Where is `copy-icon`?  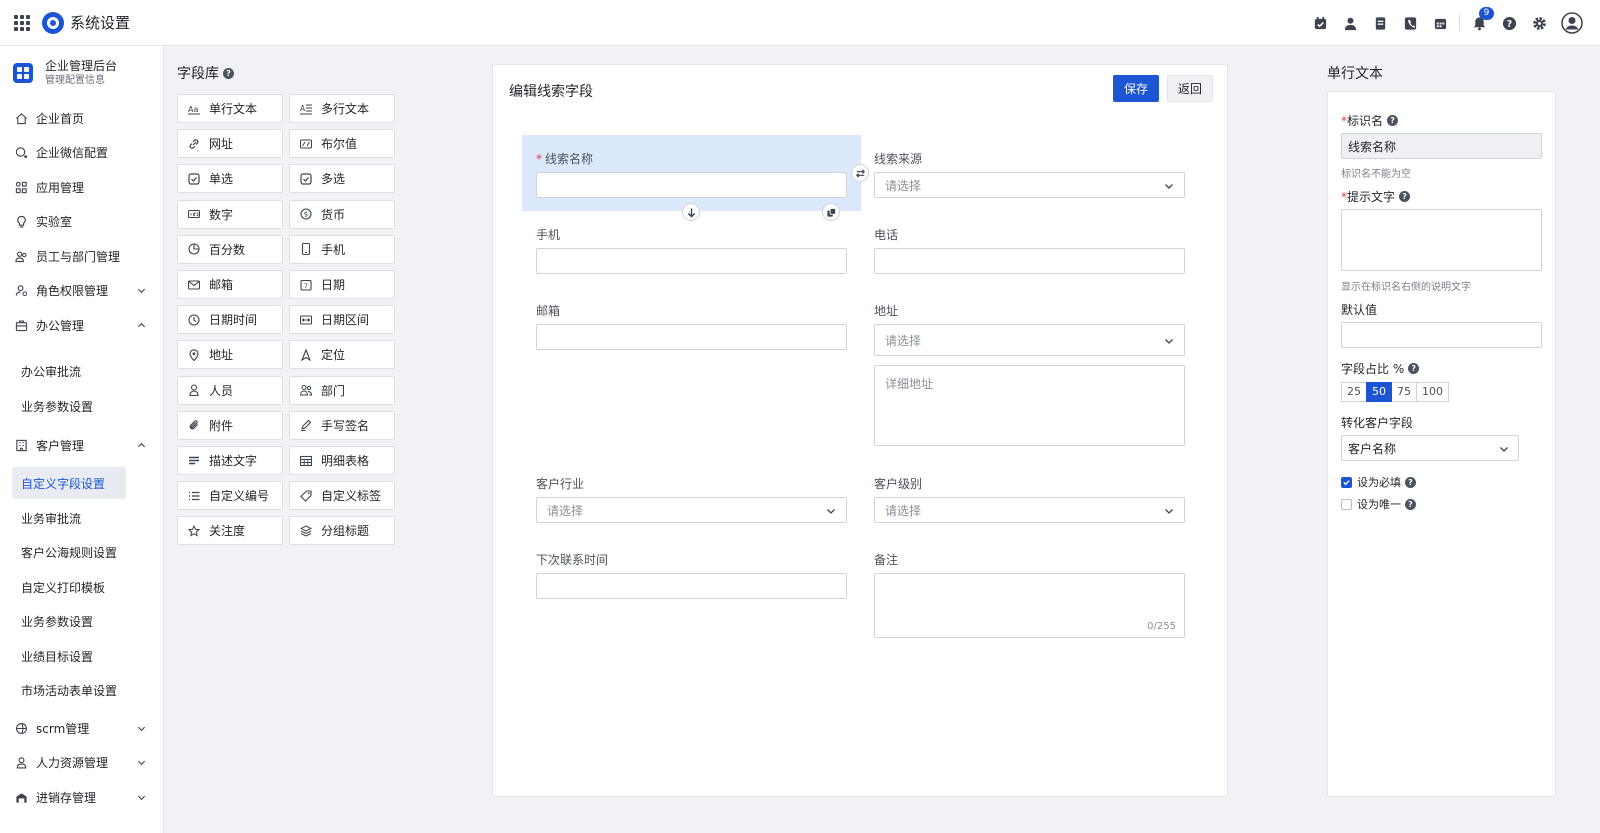
copy-icon is located at coordinates (831, 212).